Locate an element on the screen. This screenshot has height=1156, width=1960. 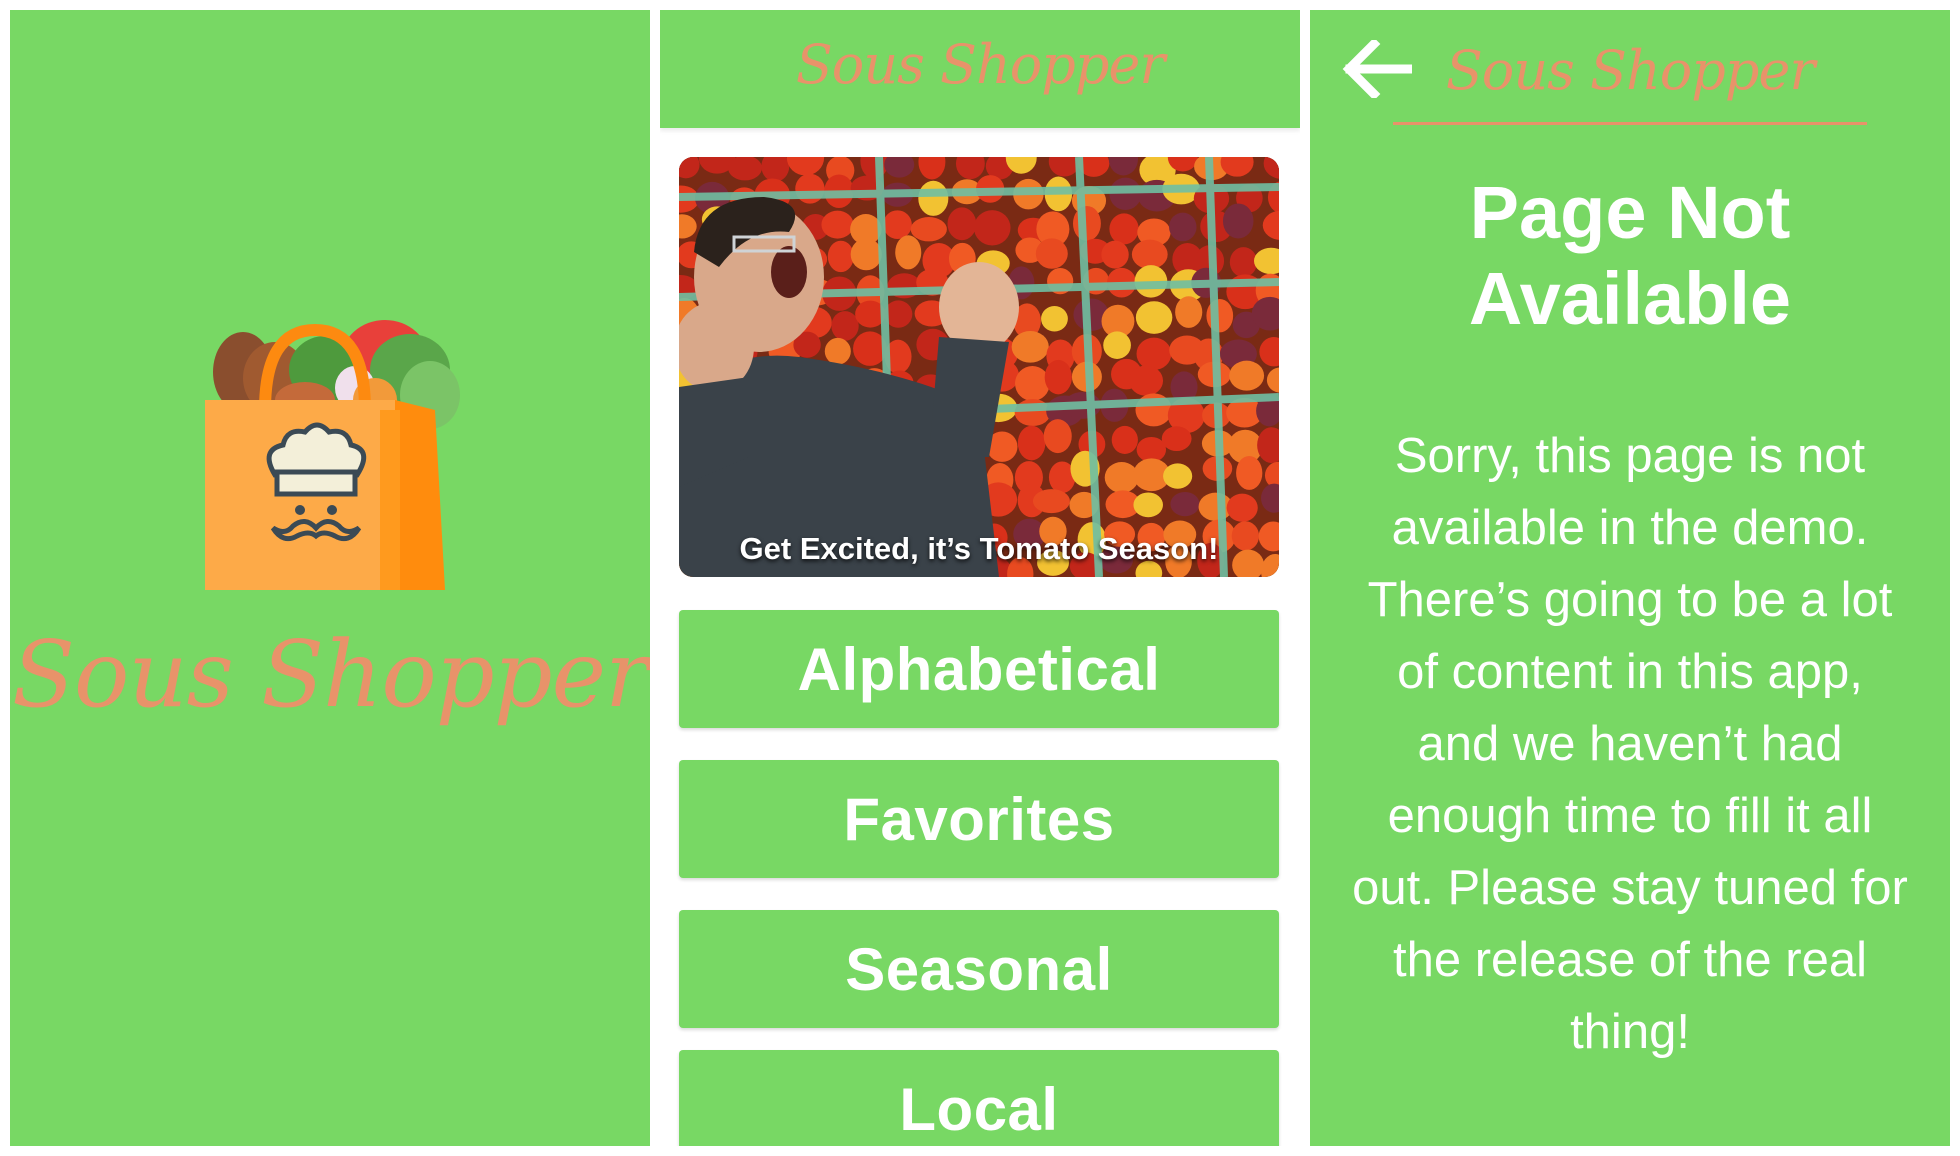
menu-button-label: Alphabetical is located at coordinates (979, 669).